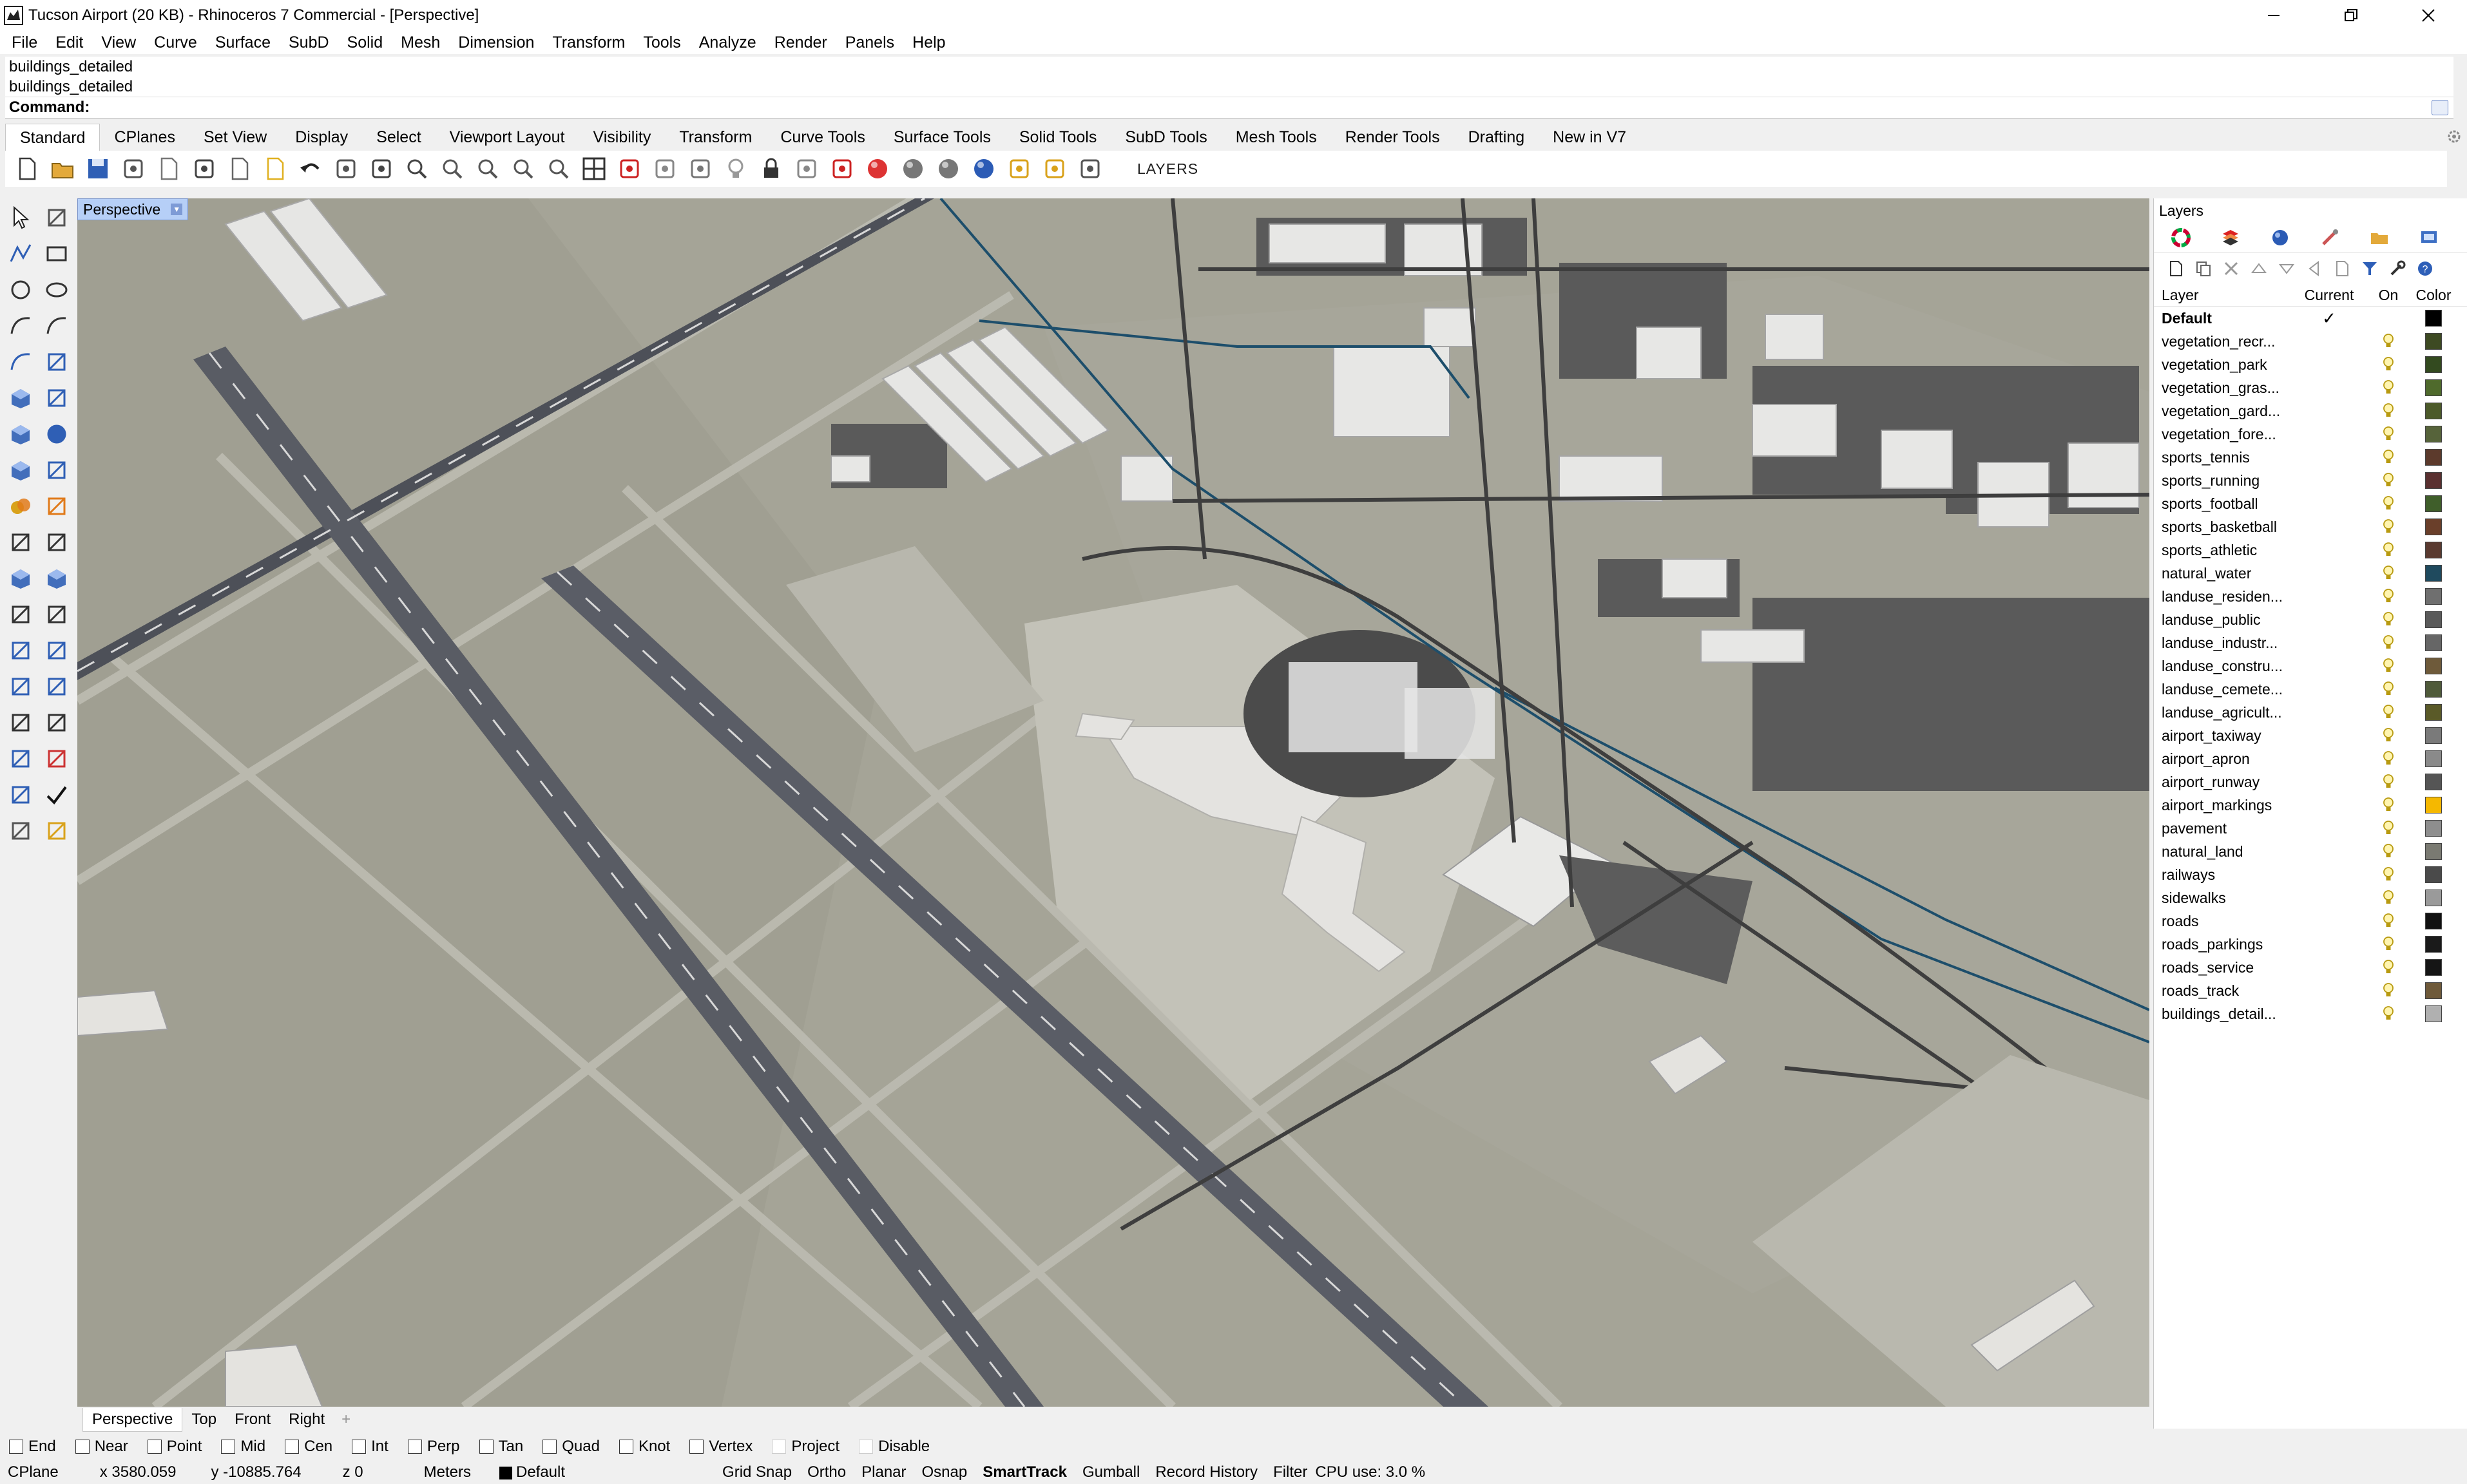  What do you see at coordinates (321, 137) in the screenshot?
I see `tab-display: Display` at bounding box center [321, 137].